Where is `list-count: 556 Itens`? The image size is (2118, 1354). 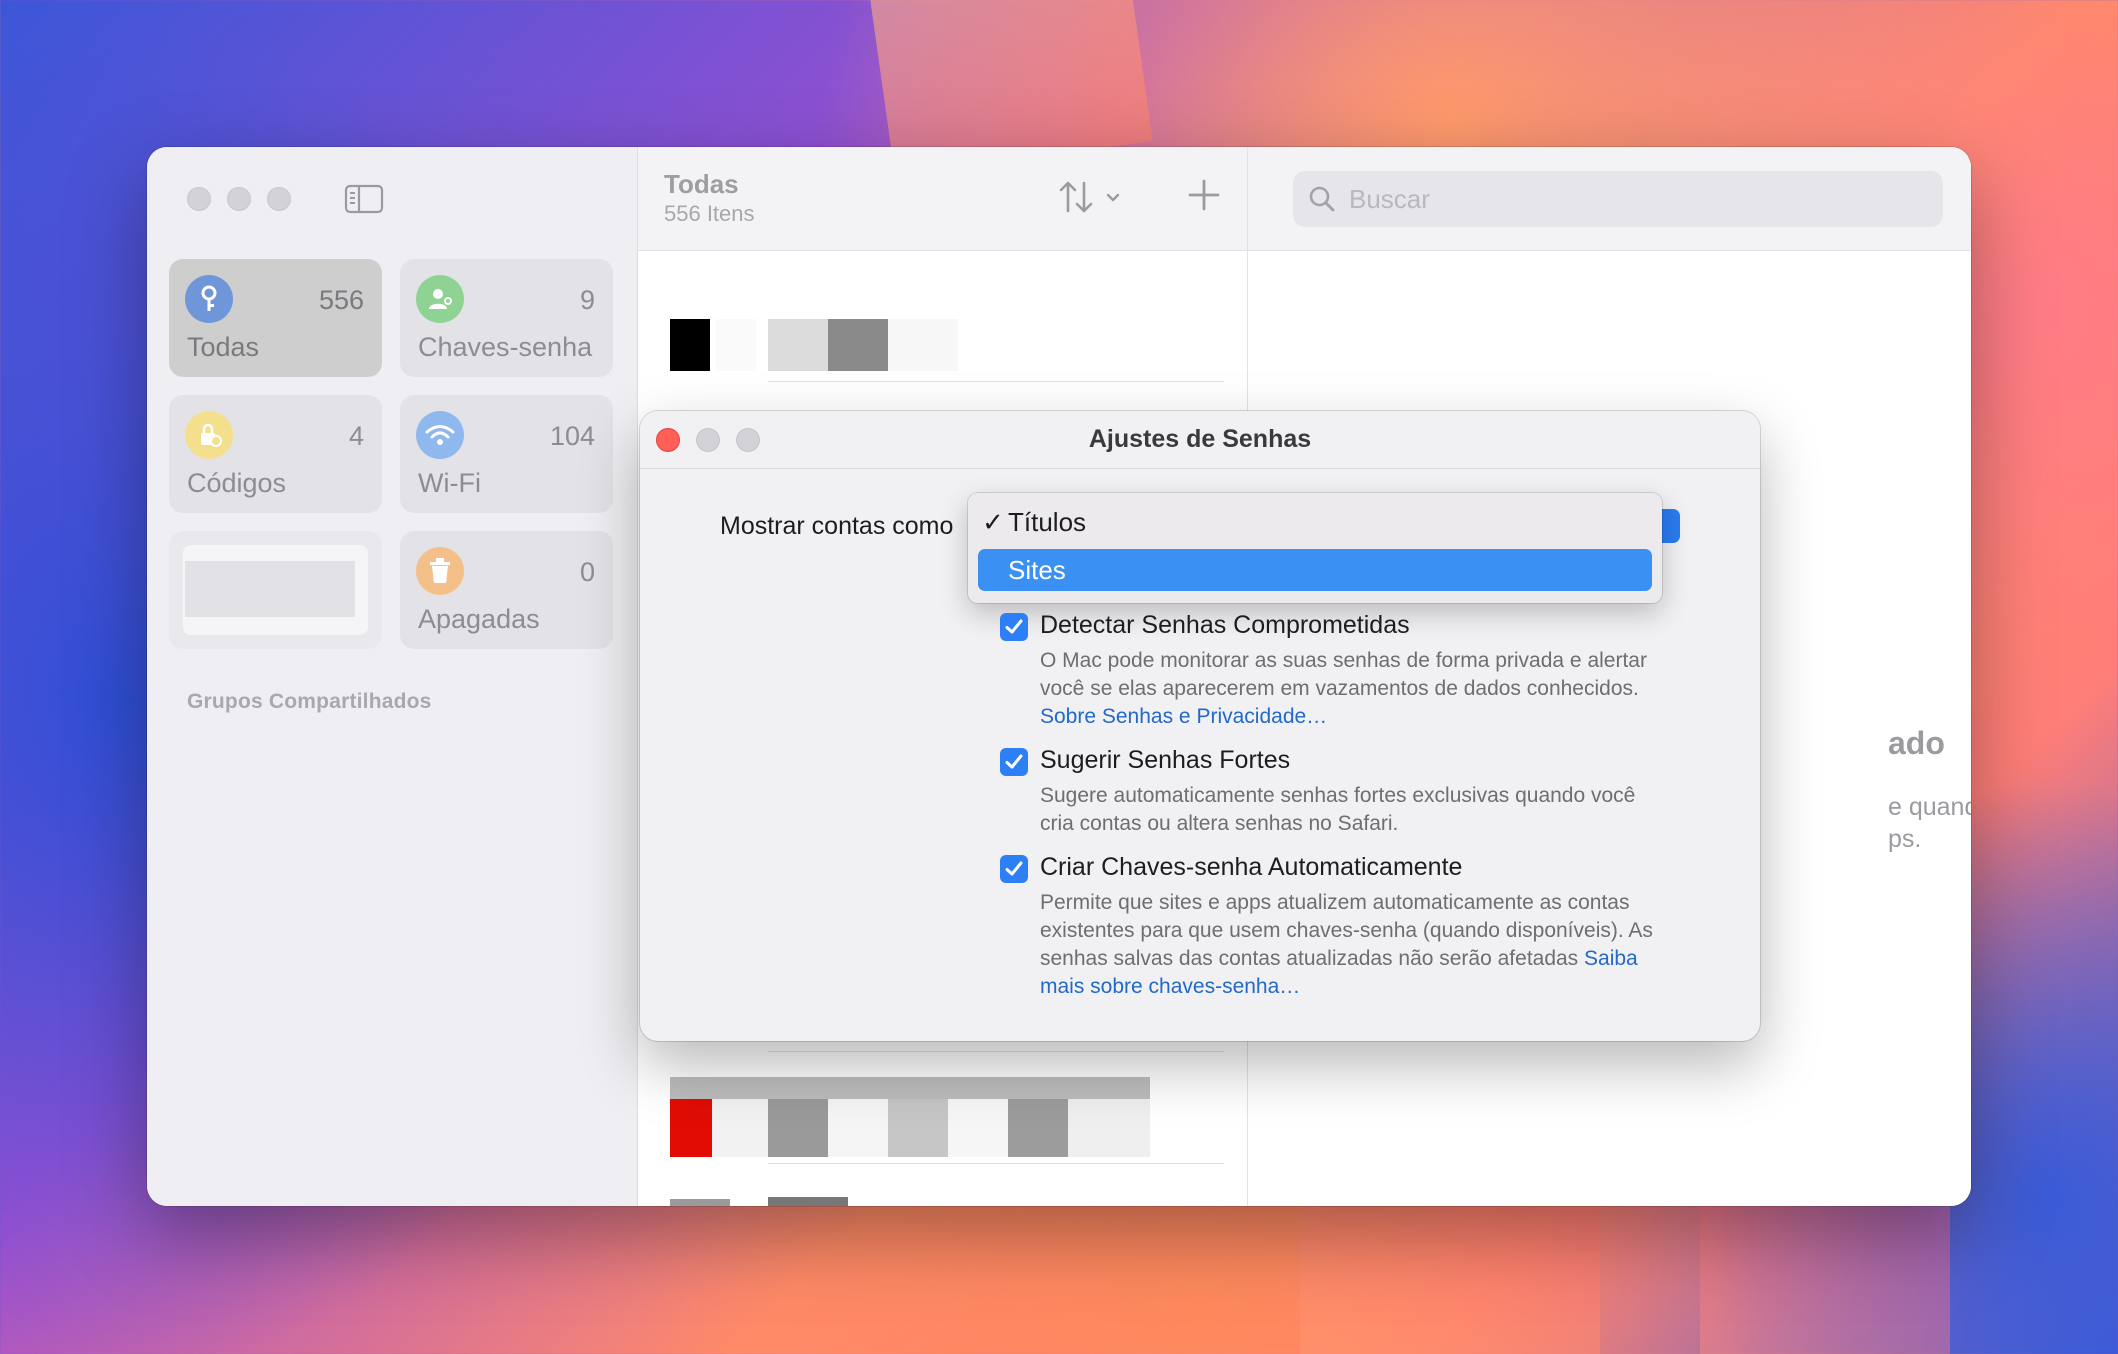
list-count: 556 Itens is located at coordinates (709, 213).